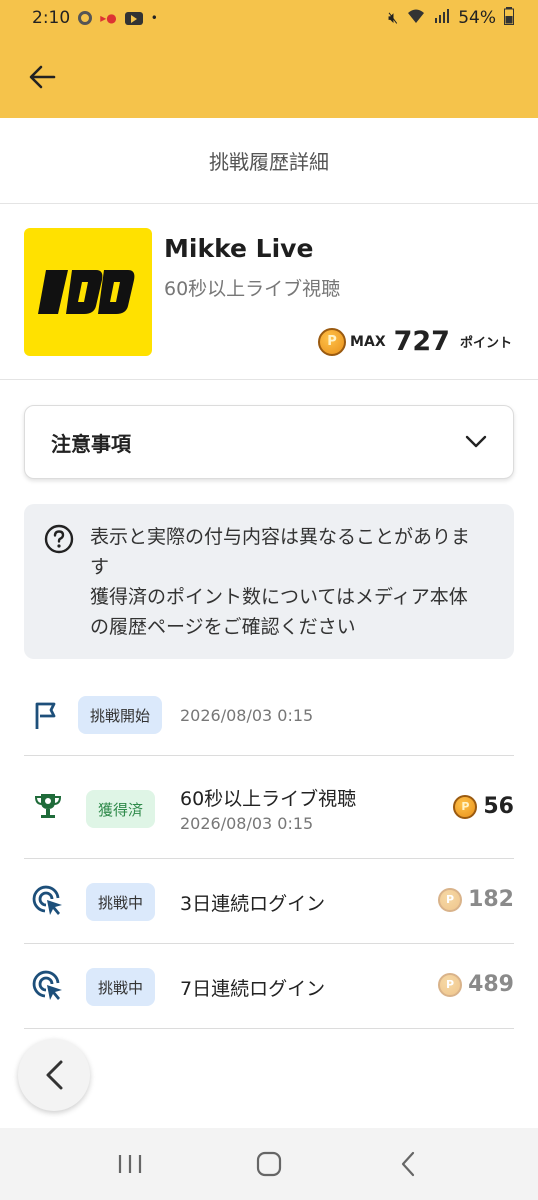 The image size is (538, 1200). What do you see at coordinates (239, 248) in the screenshot?
I see `app-name: Mikke Live` at bounding box center [239, 248].